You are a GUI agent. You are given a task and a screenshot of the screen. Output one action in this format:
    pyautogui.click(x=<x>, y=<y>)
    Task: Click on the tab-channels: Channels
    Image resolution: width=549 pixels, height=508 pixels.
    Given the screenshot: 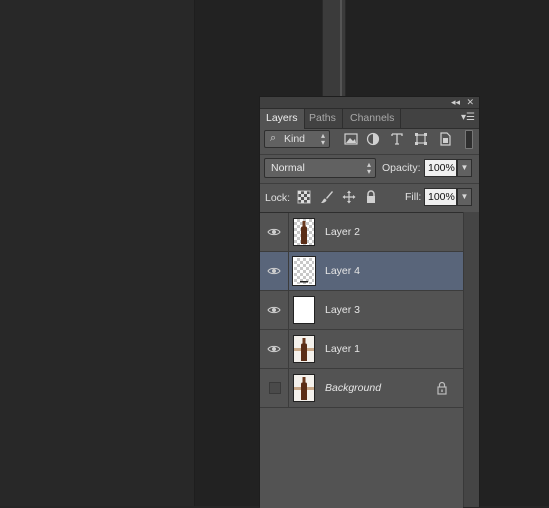 What is the action you would take?
    pyautogui.click(x=373, y=118)
    